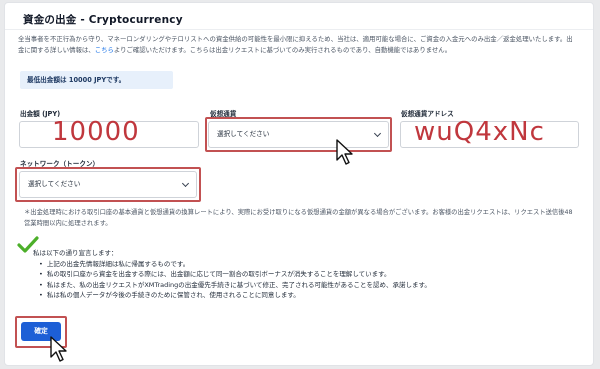 The height and width of the screenshot is (369, 600). I want to click on currency-highlight-frame, so click(298, 134).